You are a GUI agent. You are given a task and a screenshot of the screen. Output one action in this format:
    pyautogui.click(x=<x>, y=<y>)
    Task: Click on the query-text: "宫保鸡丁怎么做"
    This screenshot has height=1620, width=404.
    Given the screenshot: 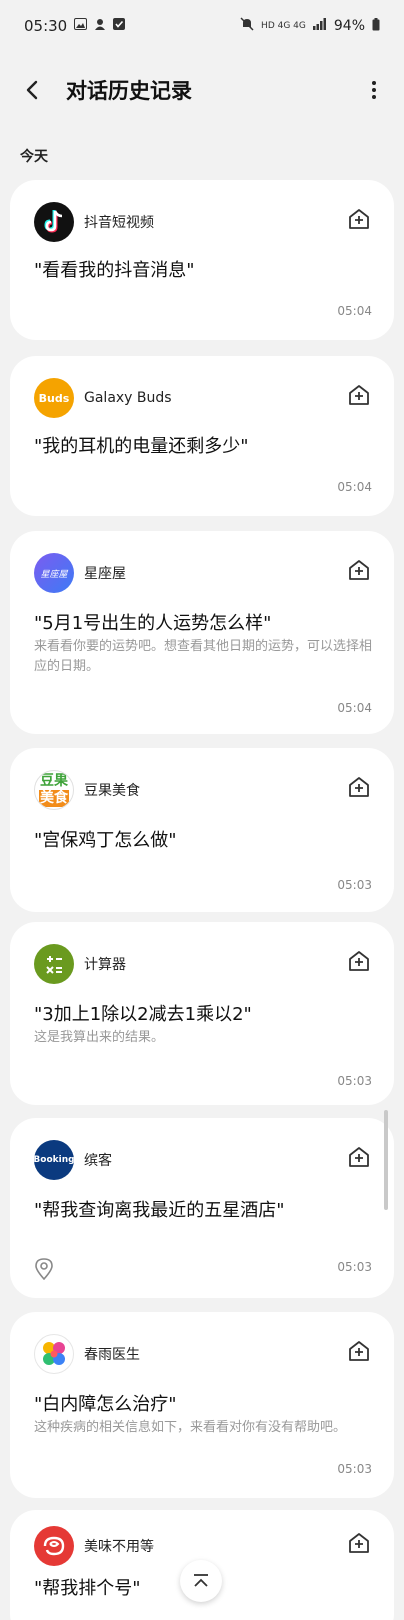 What is the action you would take?
    pyautogui.click(x=105, y=840)
    